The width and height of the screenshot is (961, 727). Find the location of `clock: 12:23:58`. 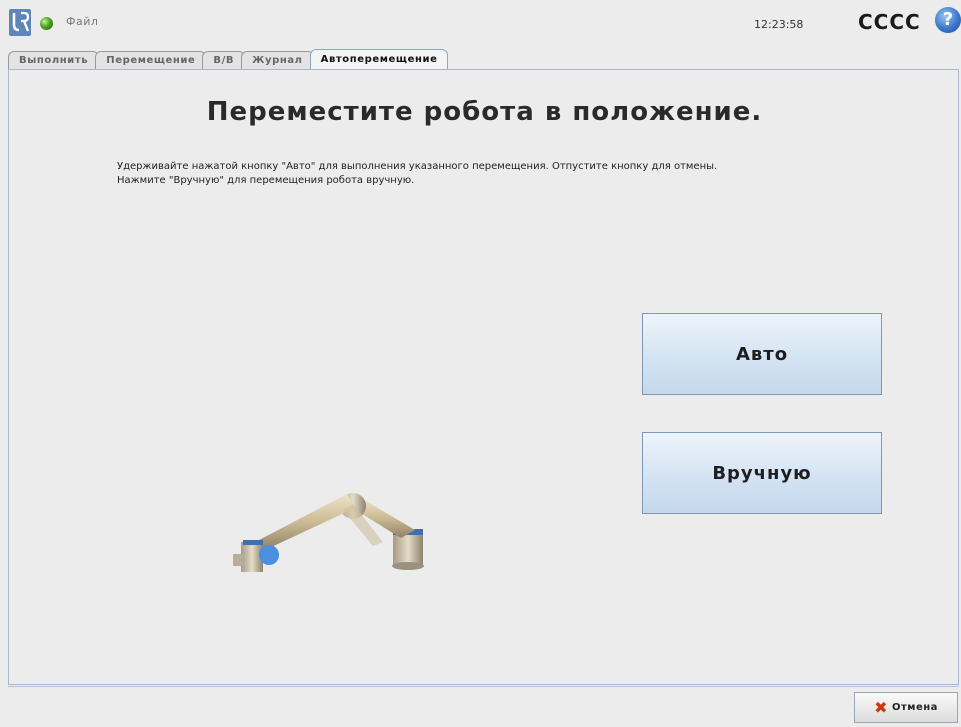

clock: 12:23:58 is located at coordinates (779, 24).